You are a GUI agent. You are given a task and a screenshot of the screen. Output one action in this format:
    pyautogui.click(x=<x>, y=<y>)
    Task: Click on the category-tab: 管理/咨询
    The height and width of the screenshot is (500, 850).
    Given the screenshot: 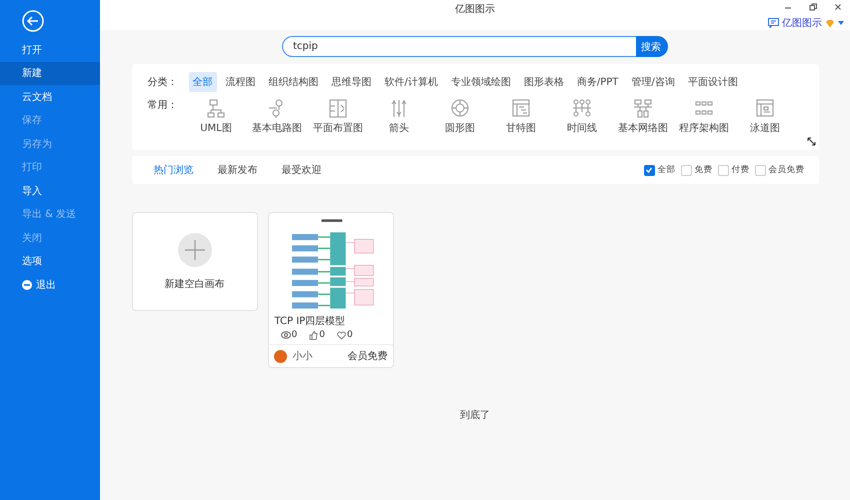 What is the action you would take?
    pyautogui.click(x=653, y=82)
    